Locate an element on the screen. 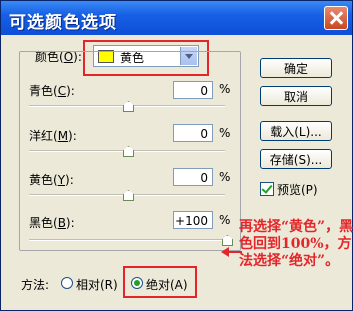 The image size is (353, 311). cyan-label: 青色(C): is located at coordinates (52, 91).